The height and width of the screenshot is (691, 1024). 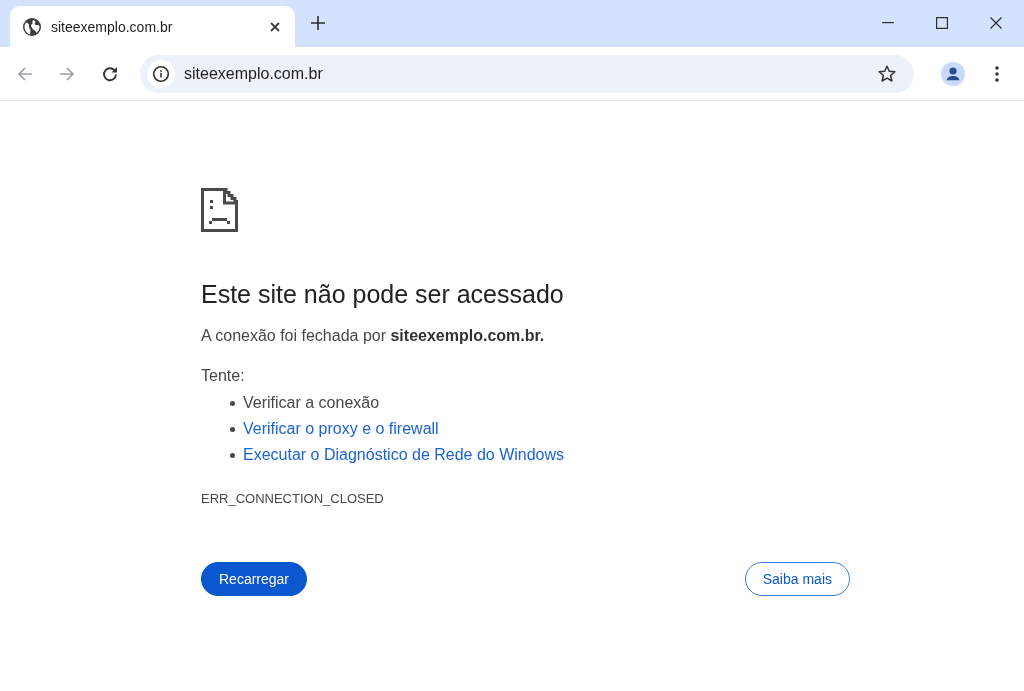 What do you see at coordinates (382, 294) in the screenshot?
I see `error-heading: Este site não pode ser acessado` at bounding box center [382, 294].